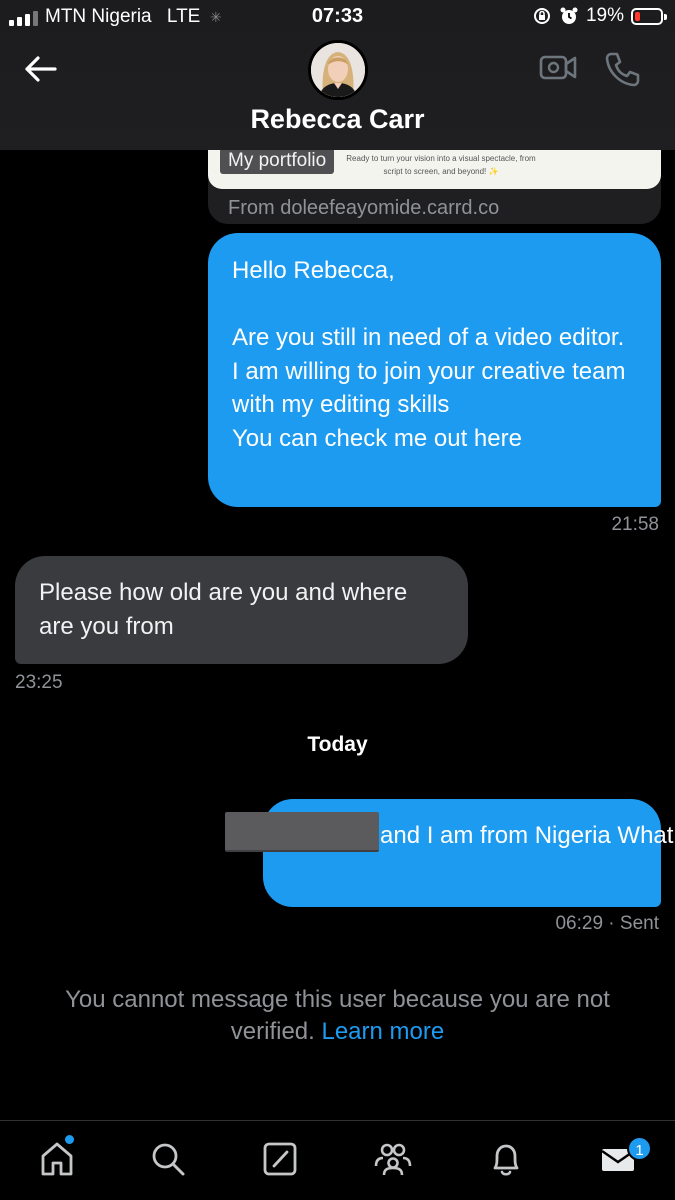  I want to click on message-timestamp: 06:29, so click(579, 923).